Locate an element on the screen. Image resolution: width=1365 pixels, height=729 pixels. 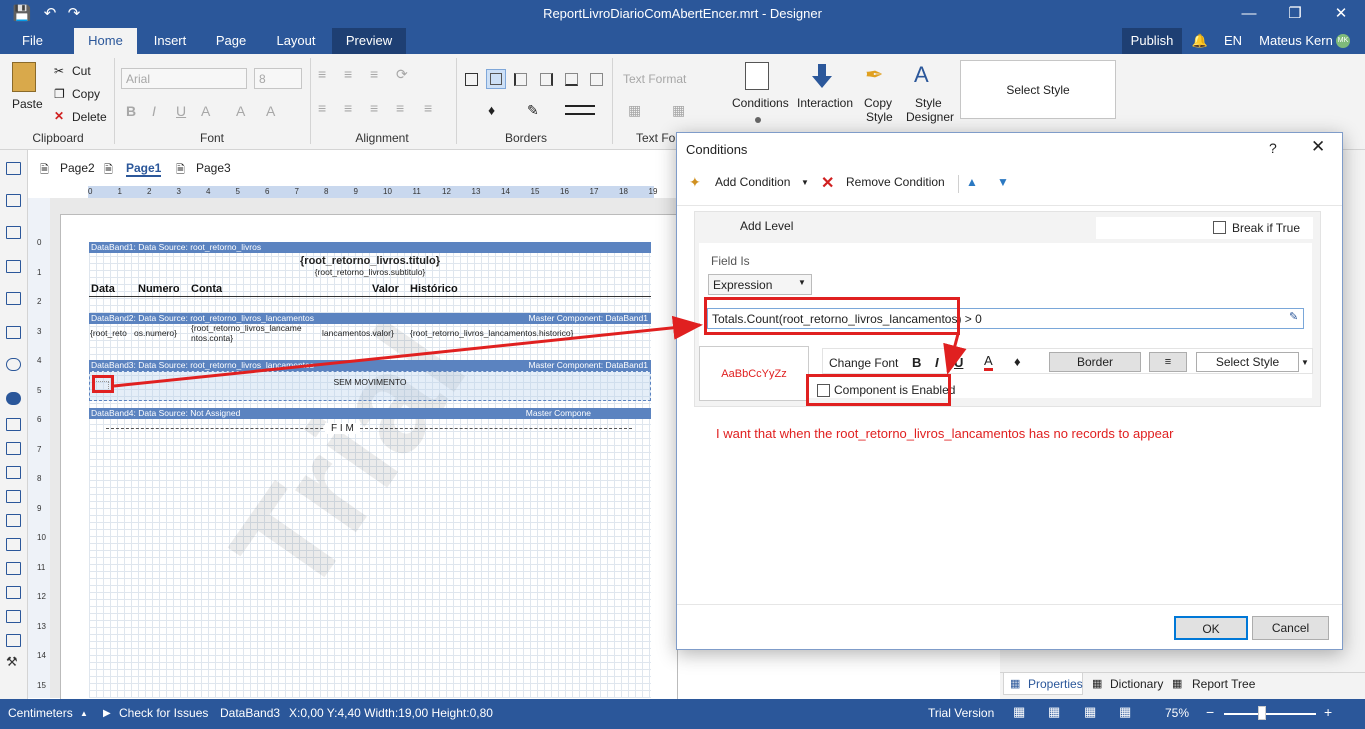
zoom-slider-handle is located at coordinates (1262, 713).